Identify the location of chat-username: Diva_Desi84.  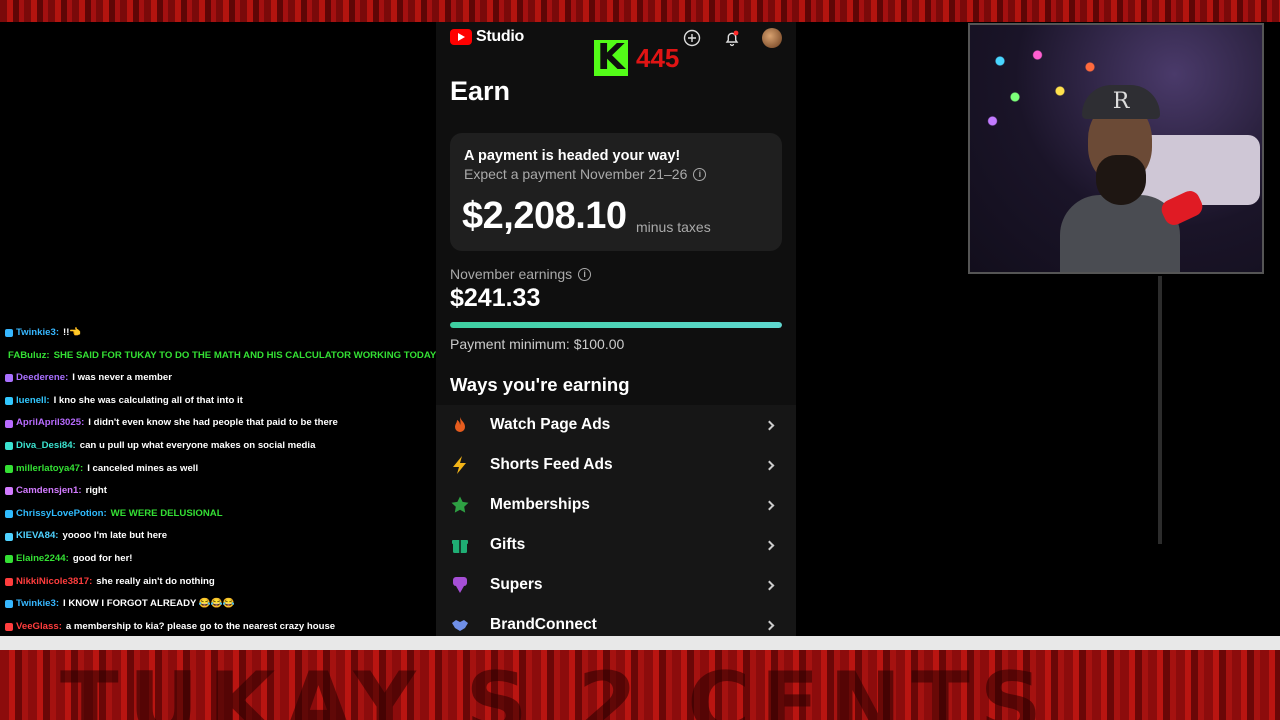
(44, 446).